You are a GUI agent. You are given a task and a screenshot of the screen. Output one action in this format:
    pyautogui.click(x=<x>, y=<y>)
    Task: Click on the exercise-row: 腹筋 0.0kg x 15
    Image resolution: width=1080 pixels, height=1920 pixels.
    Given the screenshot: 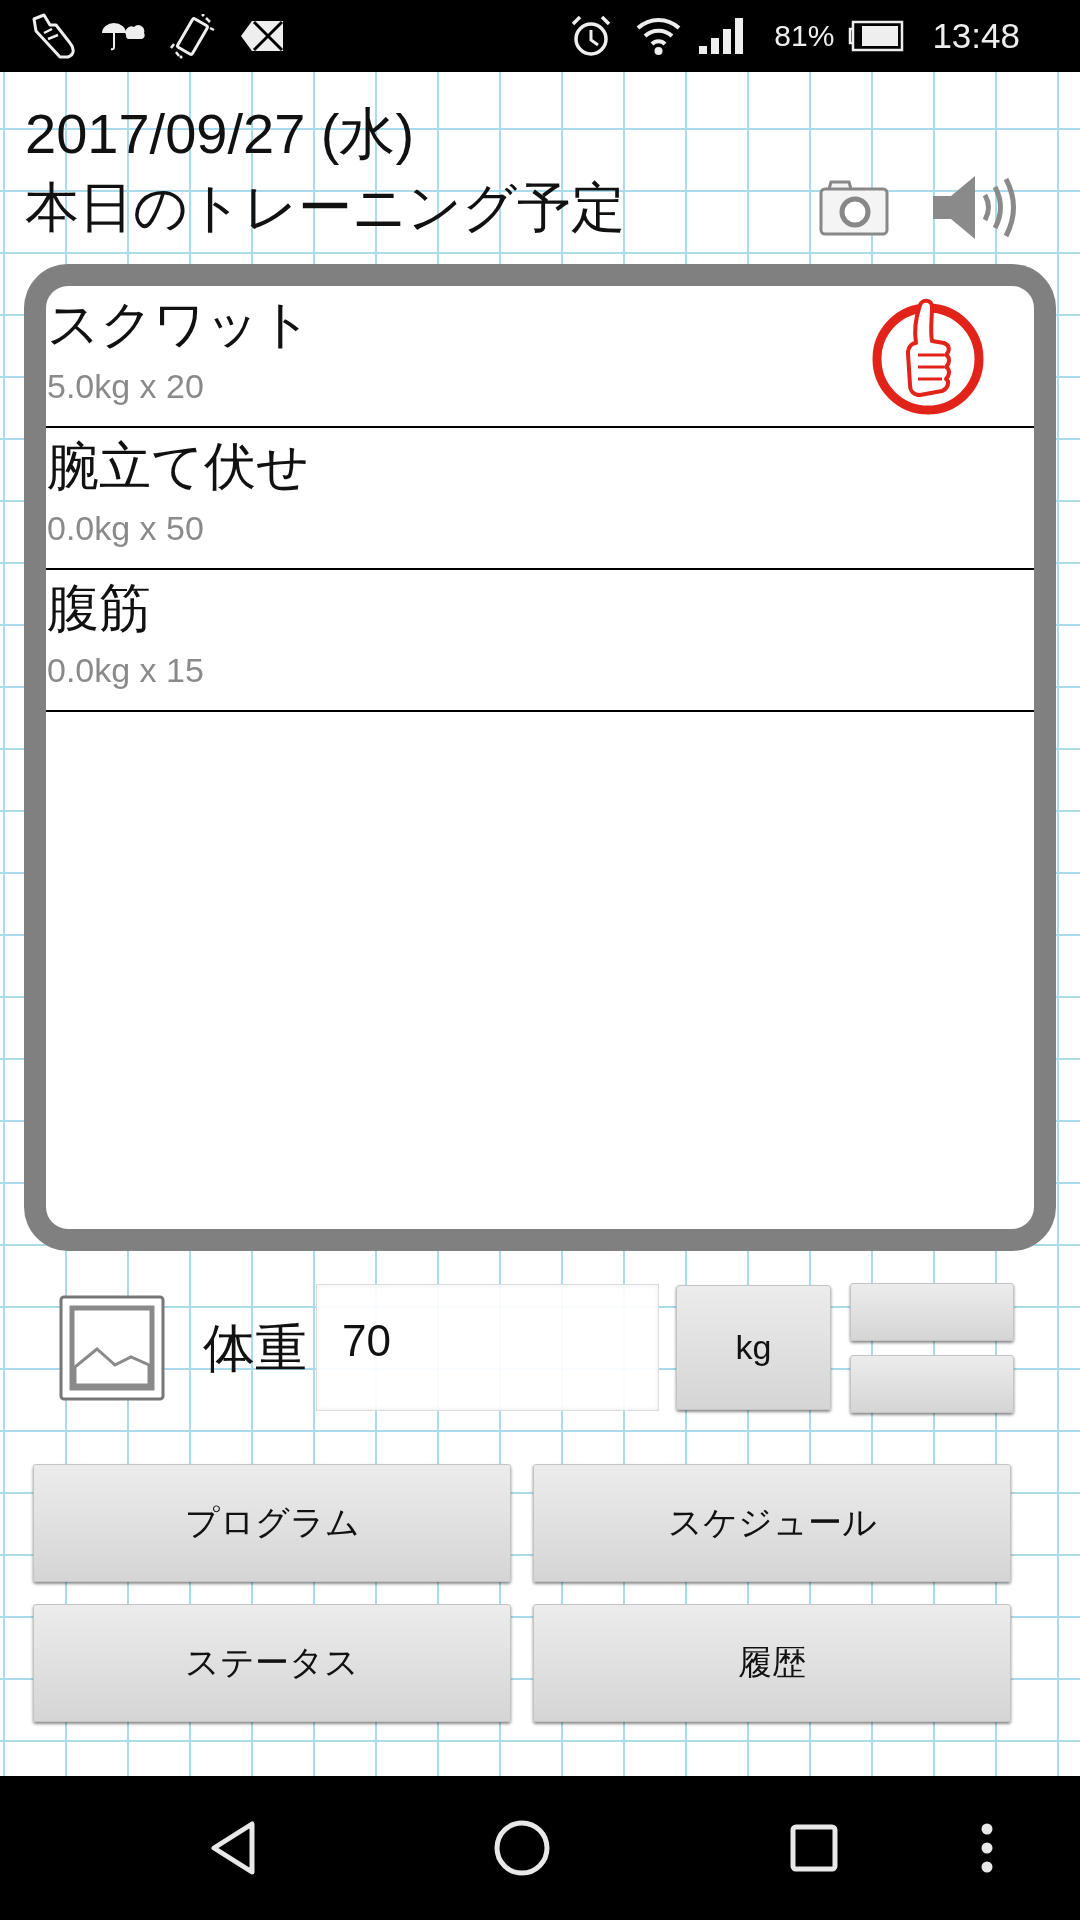 What is the action you would take?
    pyautogui.click(x=540, y=641)
    